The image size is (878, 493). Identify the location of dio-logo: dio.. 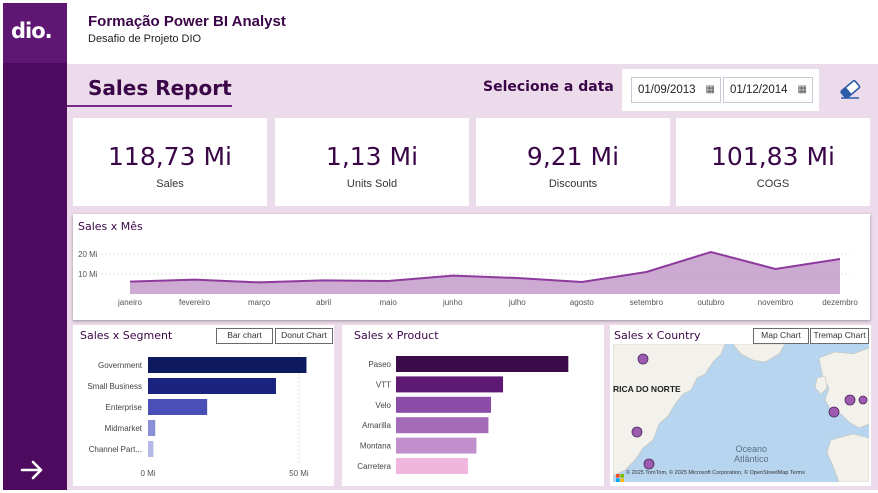
(35, 33).